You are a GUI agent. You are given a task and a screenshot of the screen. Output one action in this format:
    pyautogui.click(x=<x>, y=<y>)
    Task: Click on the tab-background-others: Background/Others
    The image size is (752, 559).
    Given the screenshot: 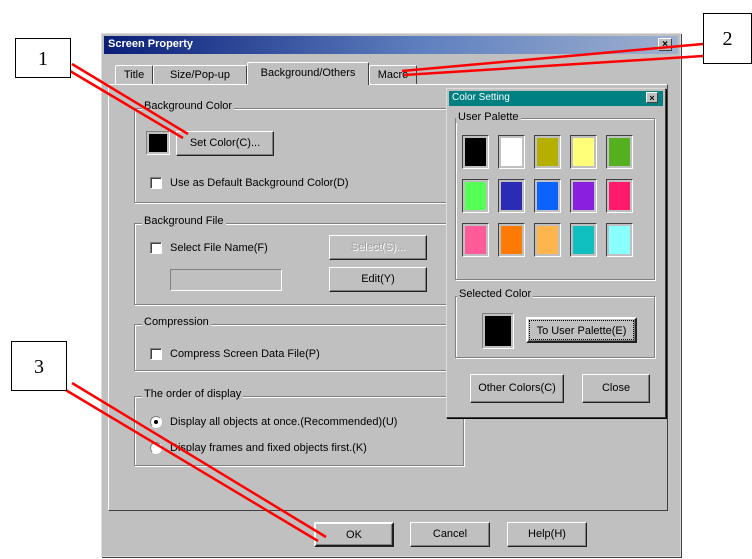 What is the action you would take?
    pyautogui.click(x=308, y=73)
    